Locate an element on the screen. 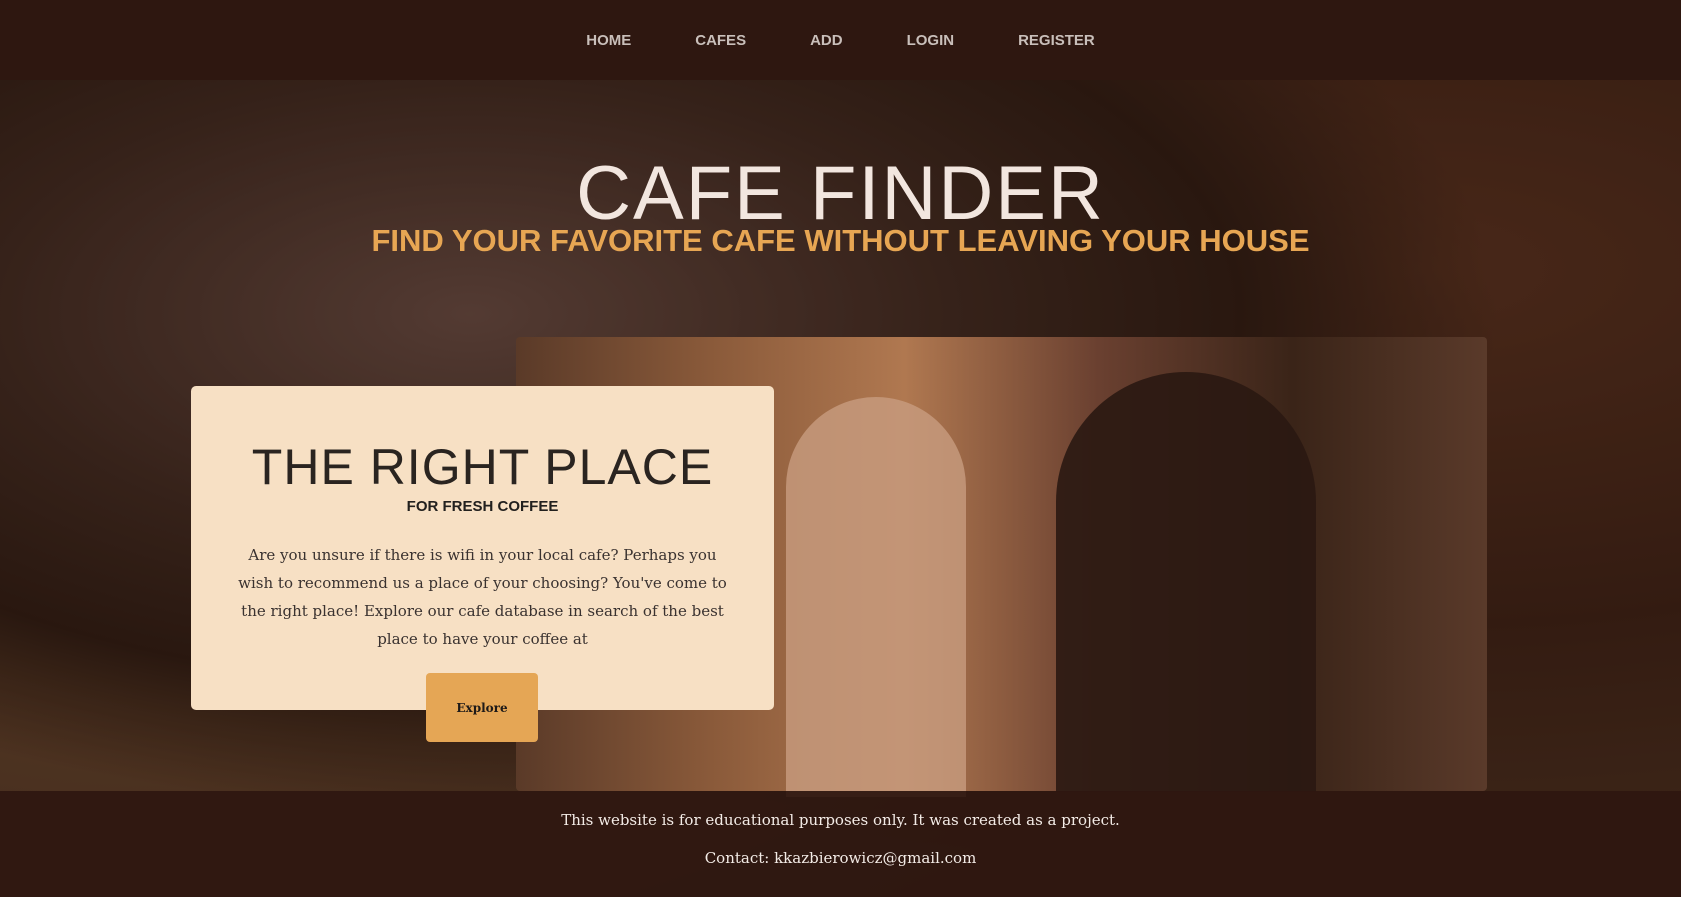  explore-button: Explore is located at coordinates (482, 707).